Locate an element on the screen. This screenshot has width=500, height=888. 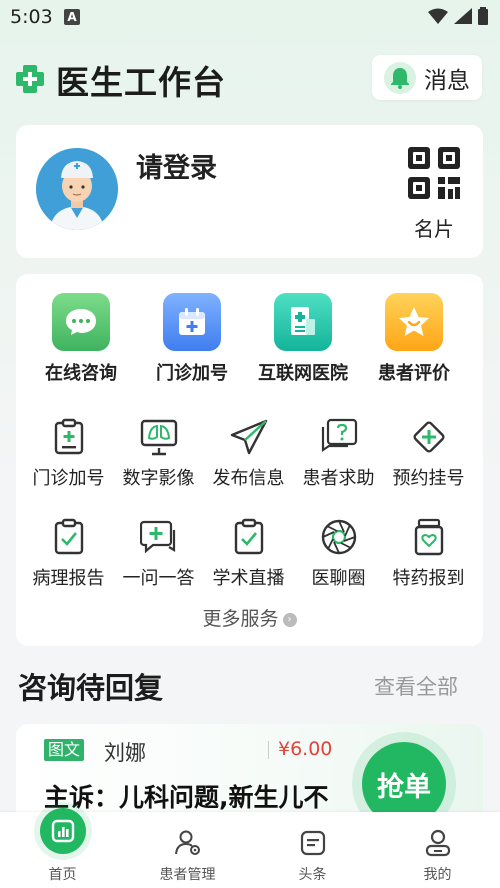
doctor-avatar is located at coordinates (77, 189).